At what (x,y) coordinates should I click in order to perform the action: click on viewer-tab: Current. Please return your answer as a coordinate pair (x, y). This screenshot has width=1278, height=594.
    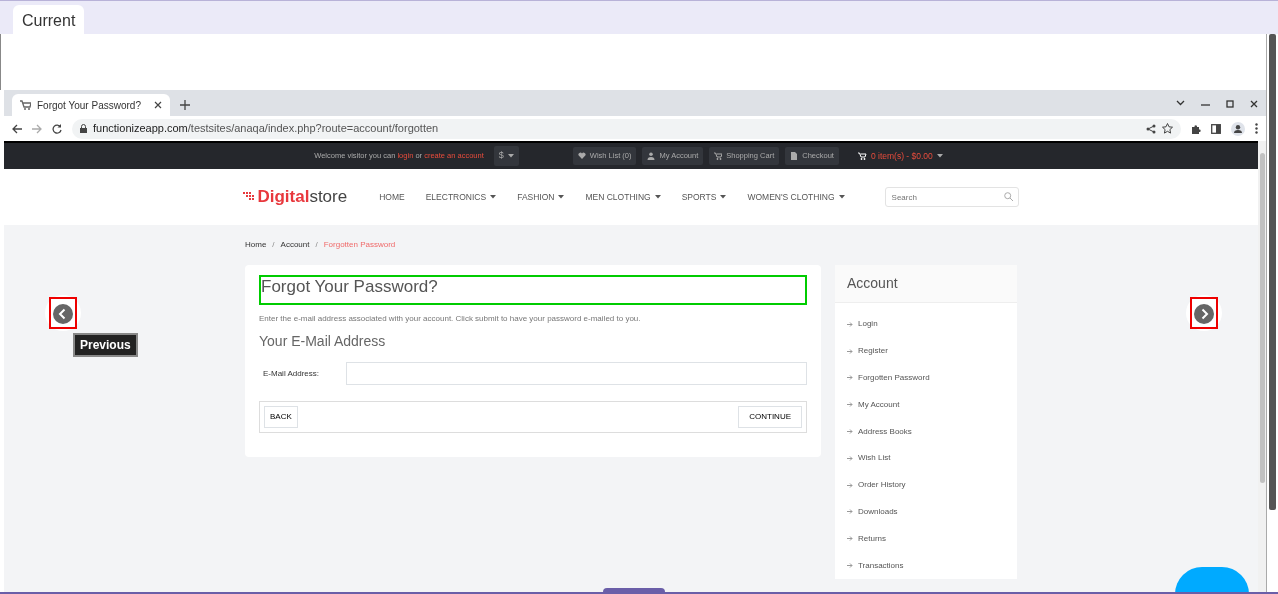
    Looking at the image, I should click on (49, 21).